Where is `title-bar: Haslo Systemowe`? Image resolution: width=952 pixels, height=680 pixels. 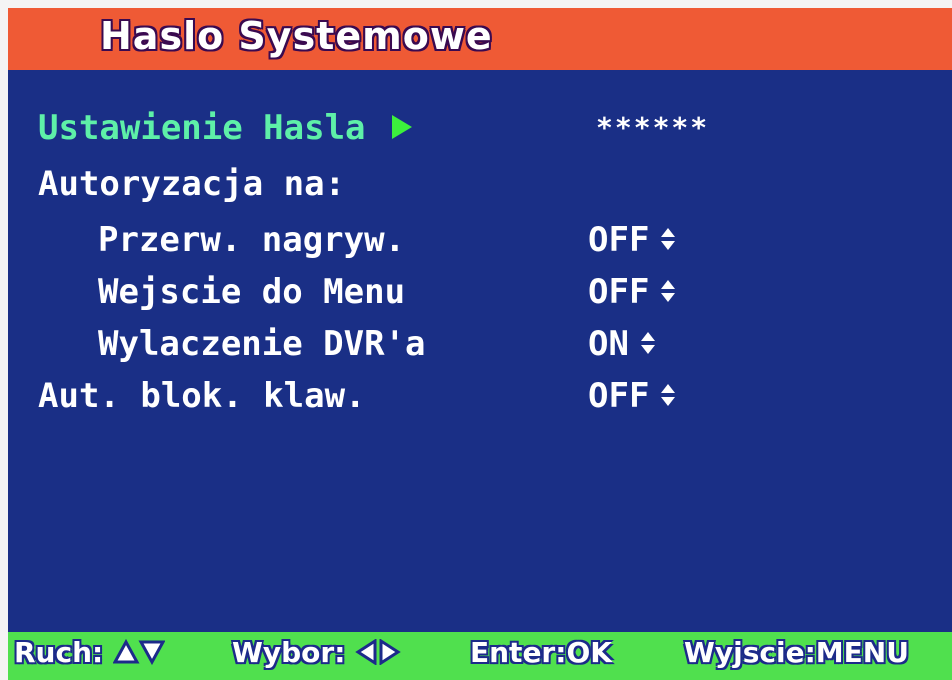
title-bar: Haslo Systemowe is located at coordinates (480, 39).